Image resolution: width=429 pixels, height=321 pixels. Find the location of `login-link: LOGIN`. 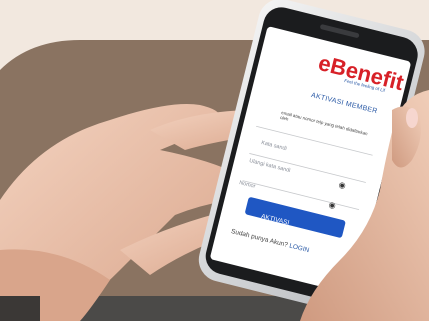

login-link: LOGIN is located at coordinates (299, 249).